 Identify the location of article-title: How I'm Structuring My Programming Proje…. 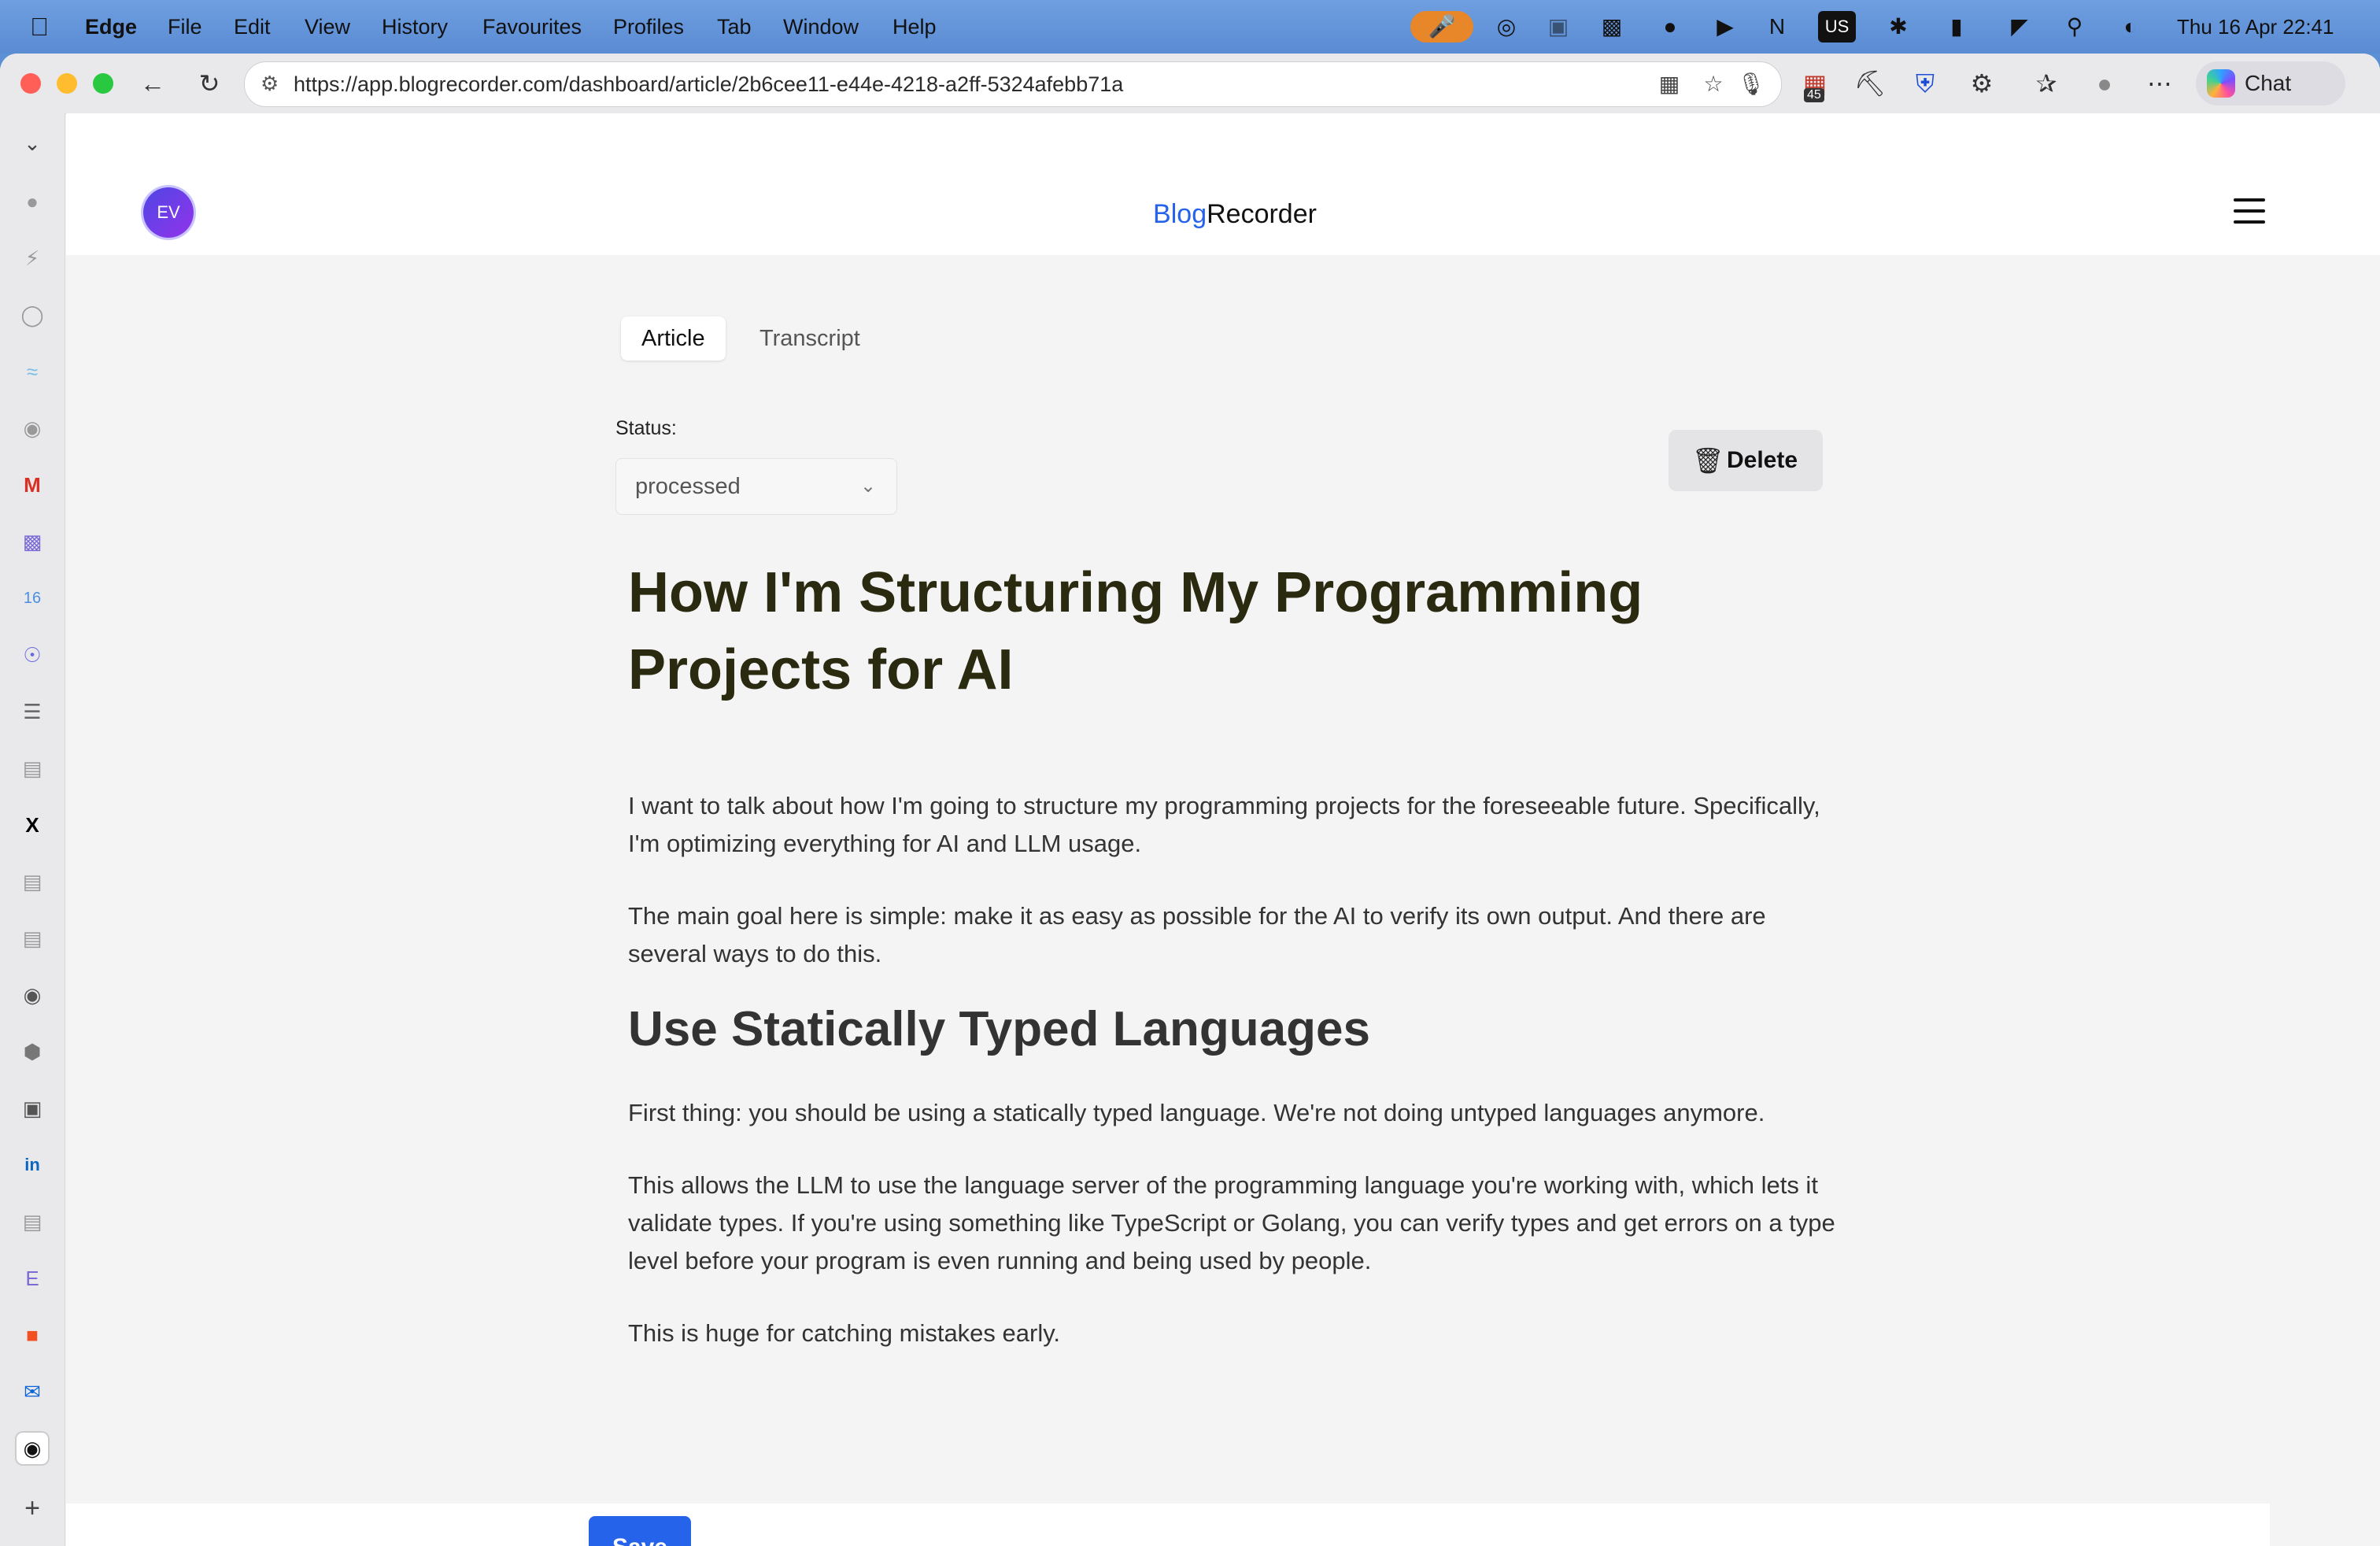
(1234, 631).